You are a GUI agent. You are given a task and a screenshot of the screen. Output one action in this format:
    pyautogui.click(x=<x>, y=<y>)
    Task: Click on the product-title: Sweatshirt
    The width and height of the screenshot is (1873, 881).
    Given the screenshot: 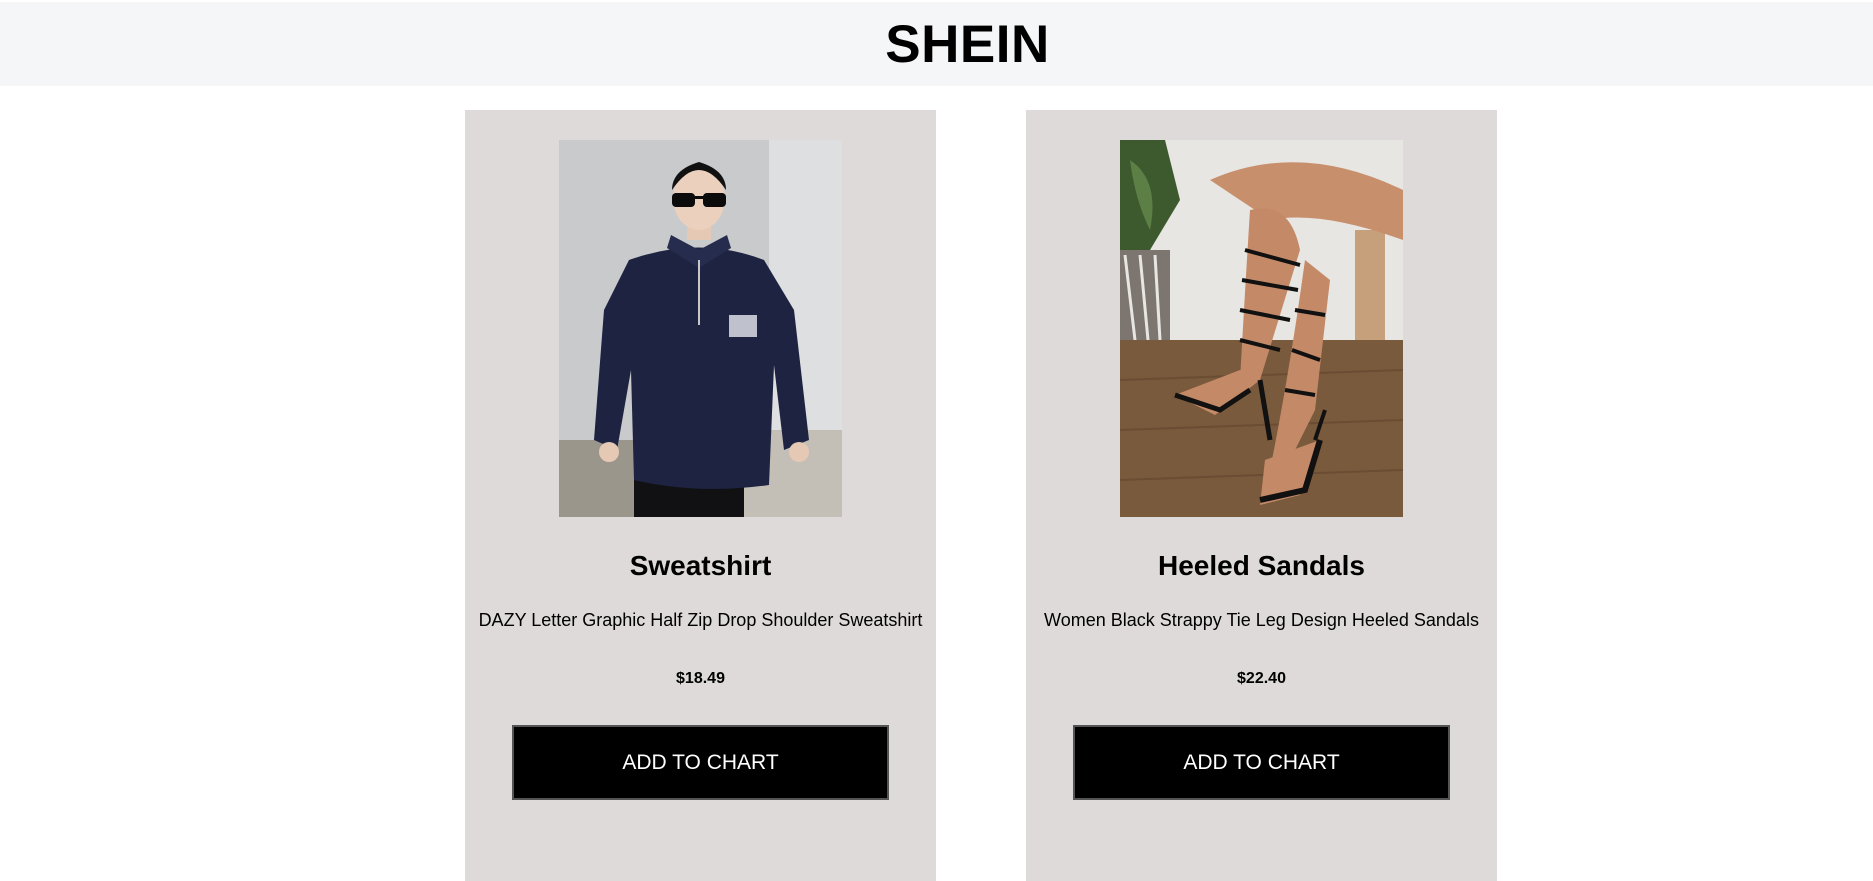 What is the action you would take?
    pyautogui.click(x=700, y=566)
    